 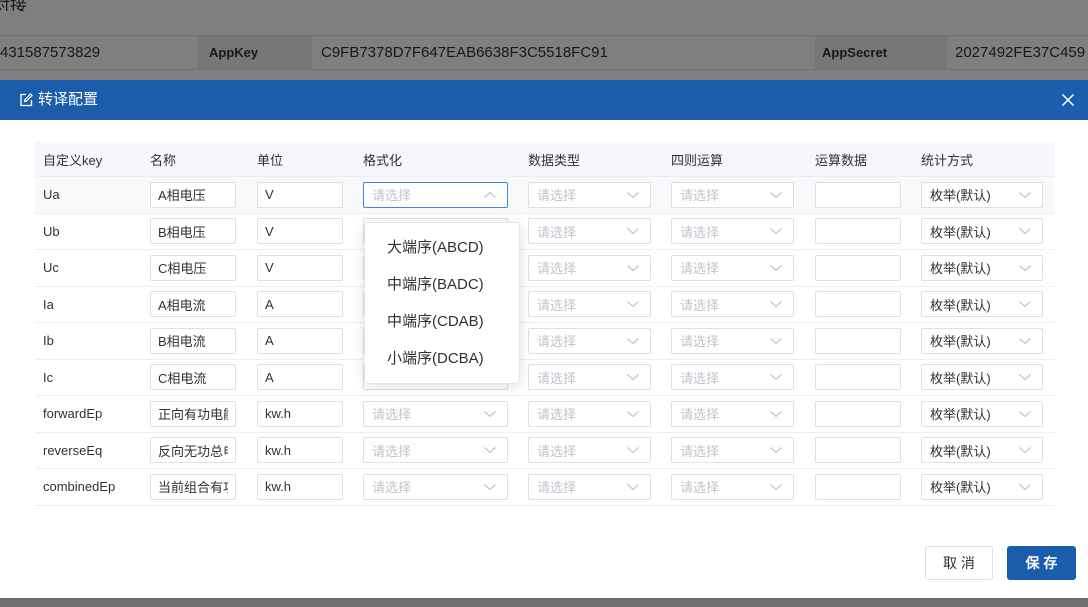 I want to click on column-header-key: 自定义key, so click(x=73, y=160).